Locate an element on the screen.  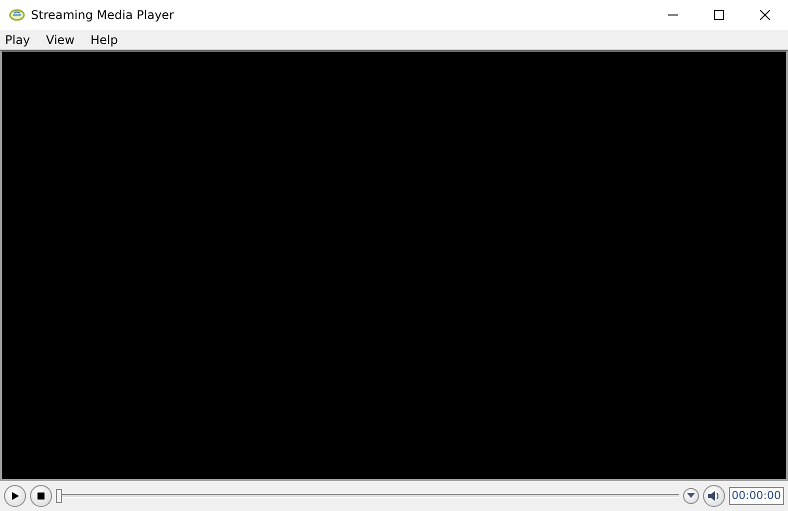
speaker-icon is located at coordinates (713, 496).